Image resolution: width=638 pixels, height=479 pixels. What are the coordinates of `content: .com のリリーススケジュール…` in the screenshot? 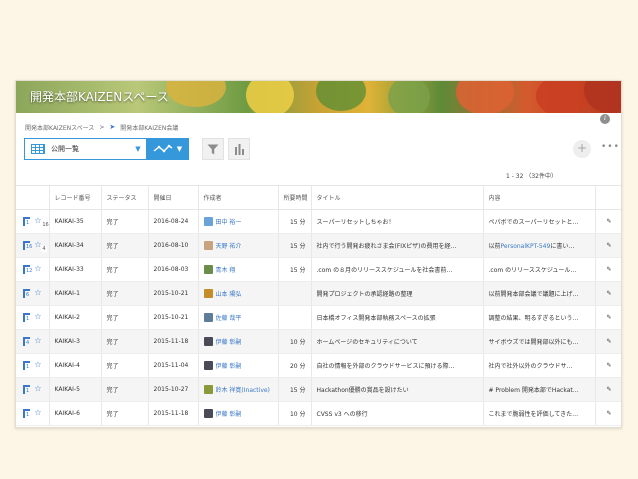 It's located at (539, 269).